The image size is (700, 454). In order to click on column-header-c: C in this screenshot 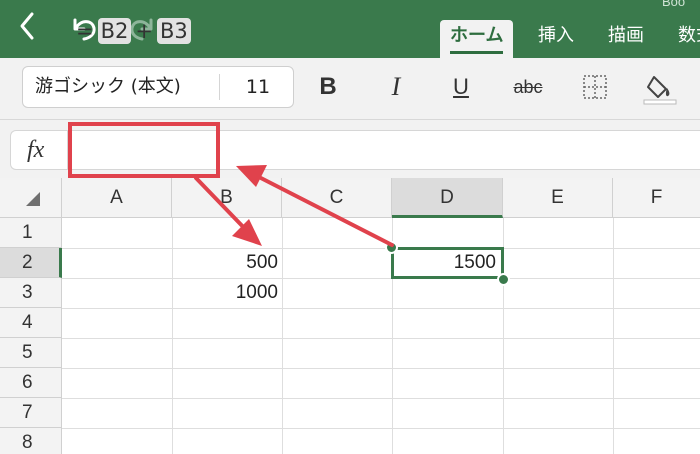, I will do `click(337, 198)`.